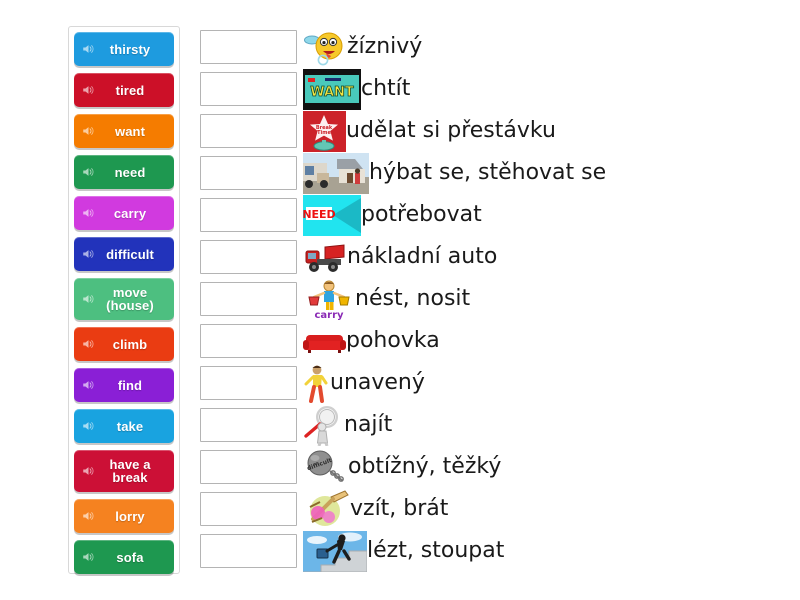 The height and width of the screenshot is (600, 800). What do you see at coordinates (543, 341) in the screenshot?
I see `answer-row: pohovka` at bounding box center [543, 341].